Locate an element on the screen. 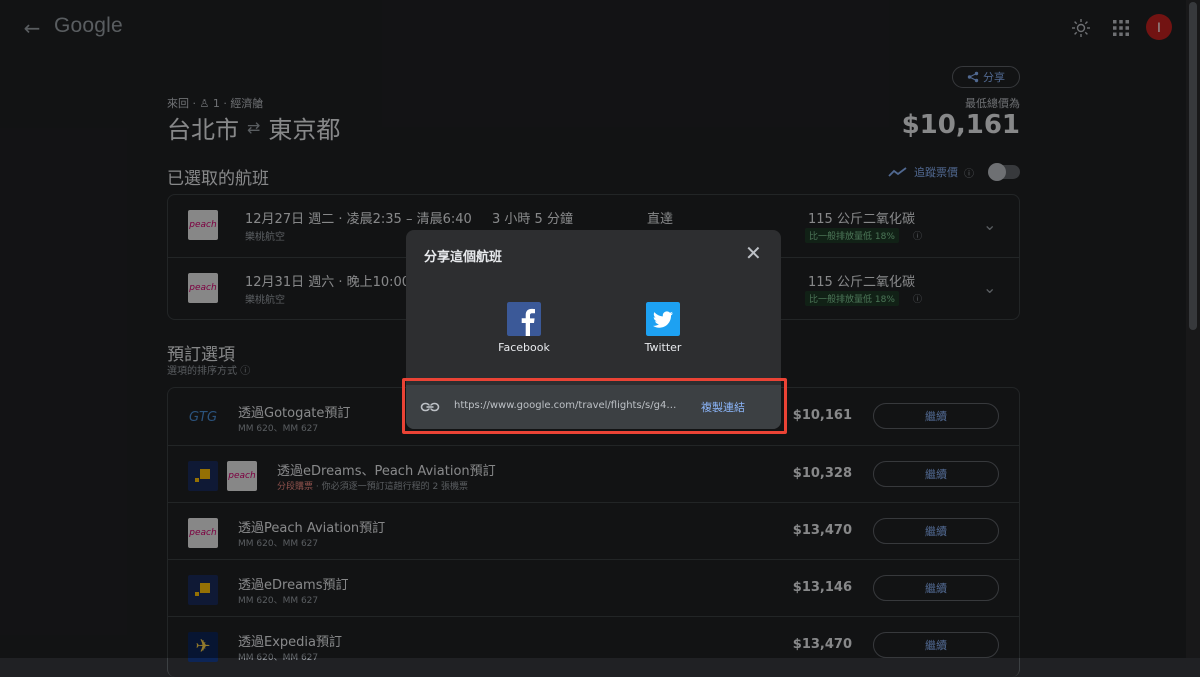 The image size is (1200, 677). twitter-share-button: Twitter is located at coordinates (663, 328).